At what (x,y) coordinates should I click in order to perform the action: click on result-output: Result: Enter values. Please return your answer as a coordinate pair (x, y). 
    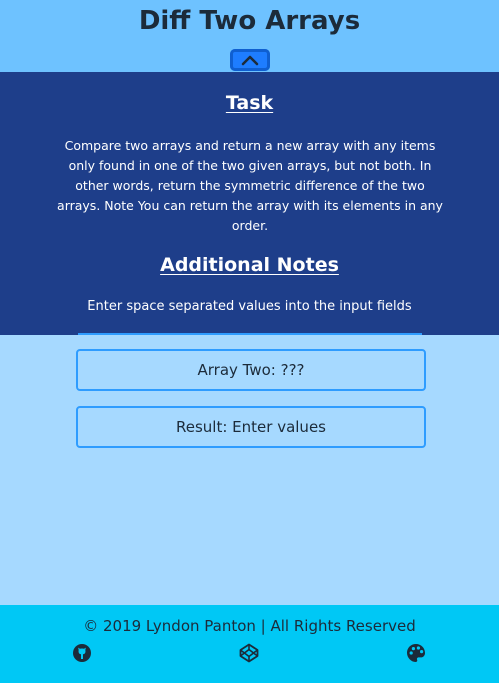
    Looking at the image, I should click on (251, 427).